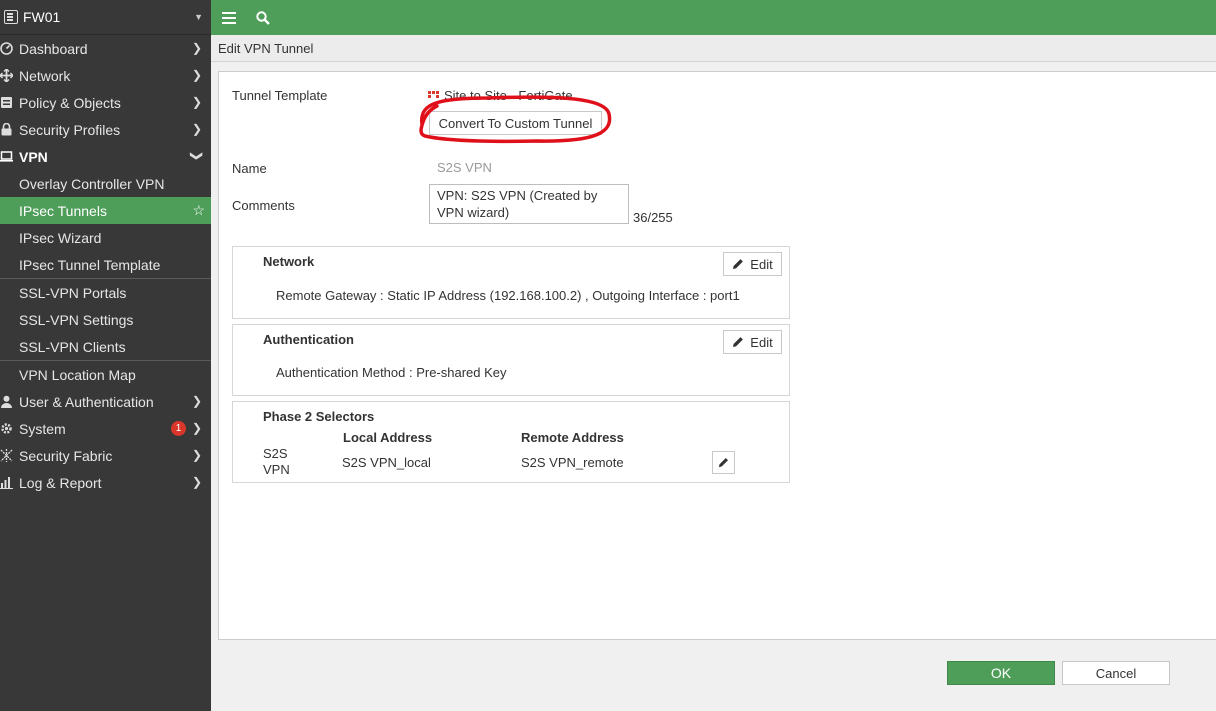 The image size is (1216, 711). Describe the element at coordinates (42, 428) in the screenshot. I see `sidebar-item-label: System` at that location.